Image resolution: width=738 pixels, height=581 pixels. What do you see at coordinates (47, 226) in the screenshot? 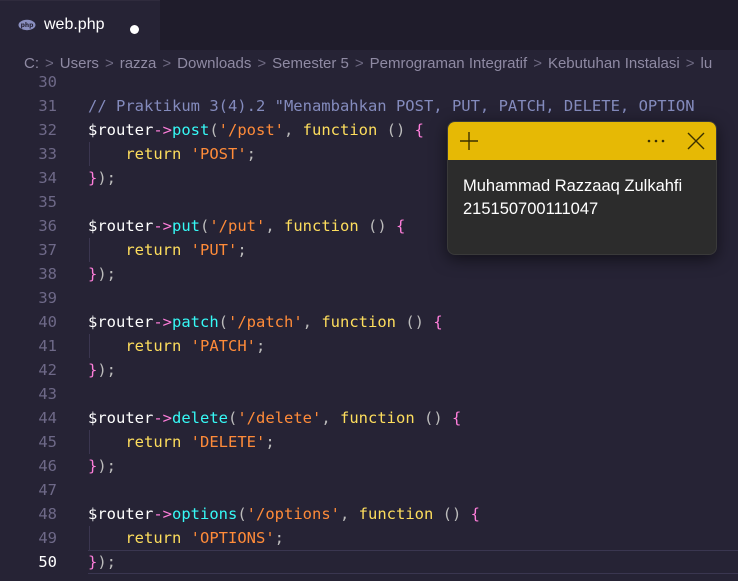
I see `line-number: 36` at bounding box center [47, 226].